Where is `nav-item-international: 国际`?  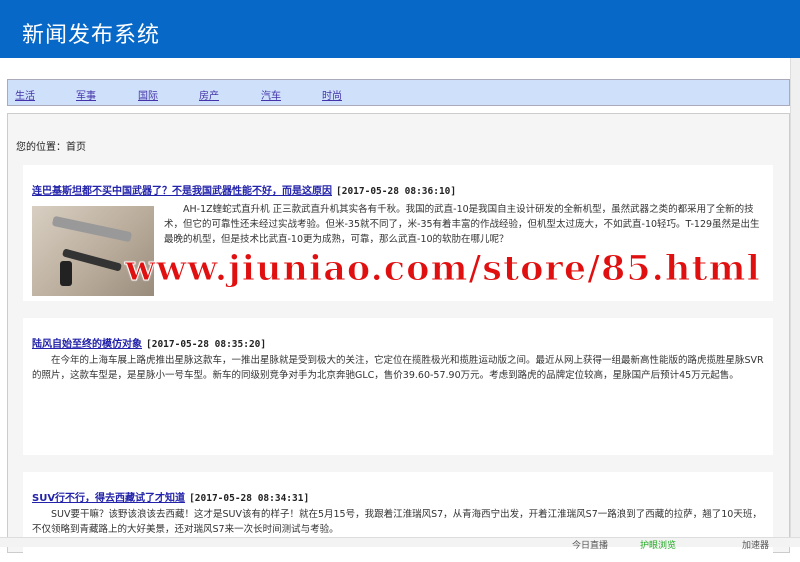
nav-item-international: 国际 is located at coordinates (148, 94).